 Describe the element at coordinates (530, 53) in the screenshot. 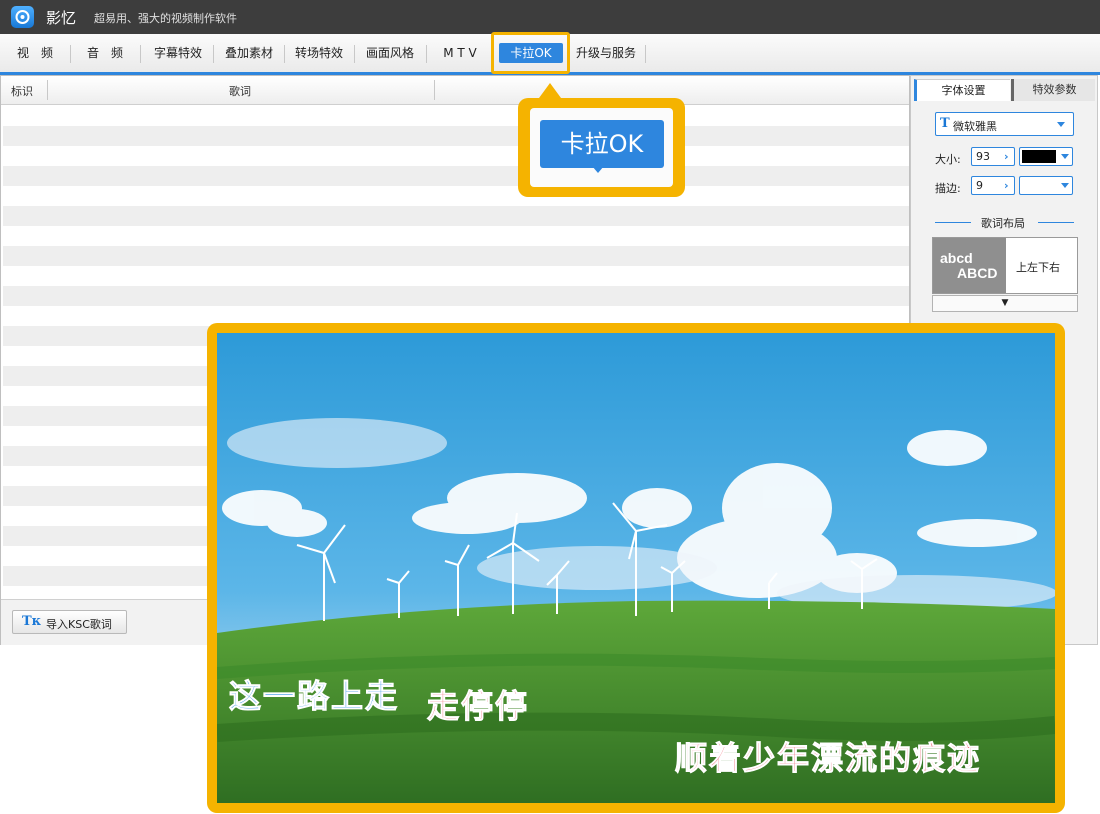

I see `karaoke-tab-highlight` at that location.